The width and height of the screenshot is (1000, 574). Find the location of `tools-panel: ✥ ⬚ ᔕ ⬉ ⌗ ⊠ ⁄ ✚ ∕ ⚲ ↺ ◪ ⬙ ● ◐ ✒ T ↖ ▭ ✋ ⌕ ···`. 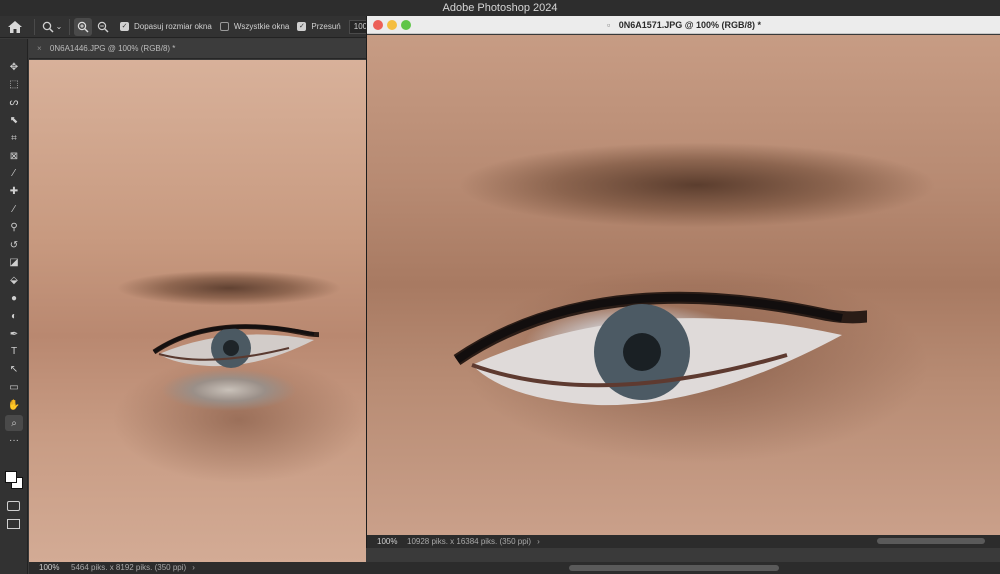

tools-panel: ✥ ⬚ ᔕ ⬉ ⌗ ⊠ ⁄ ✚ ∕ ⚲ ↺ ◪ ⬙ ● ◐ ✒ T ↖ ▭ ✋ ⌕ ··· is located at coordinates (14, 306).